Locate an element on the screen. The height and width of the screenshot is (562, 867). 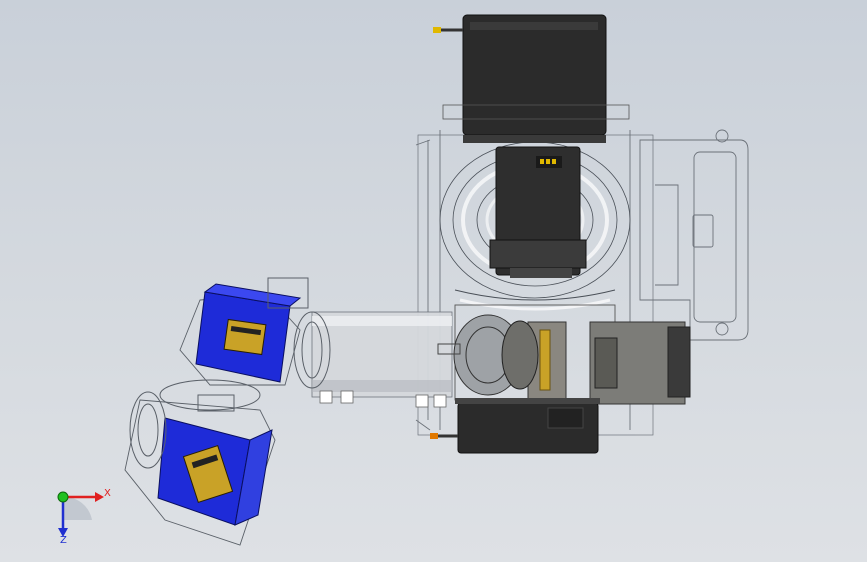
coordinate-triad: X Z is located at coordinates (84, 517).